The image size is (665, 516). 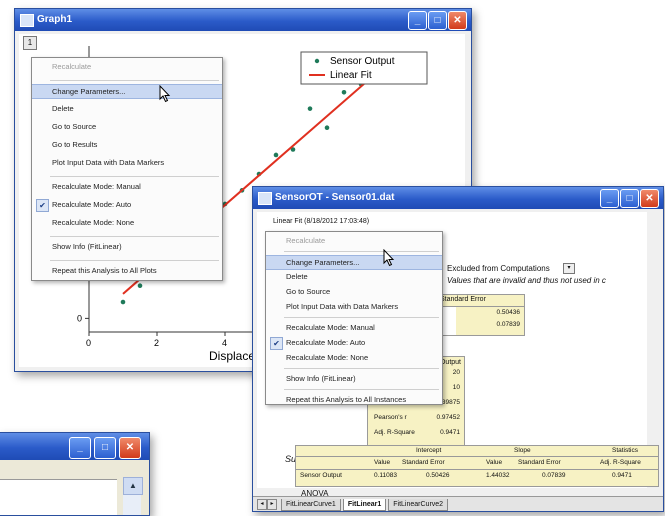 What do you see at coordinates (457, 20) in the screenshot?
I see `graph-close-button: ✕` at bounding box center [457, 20].